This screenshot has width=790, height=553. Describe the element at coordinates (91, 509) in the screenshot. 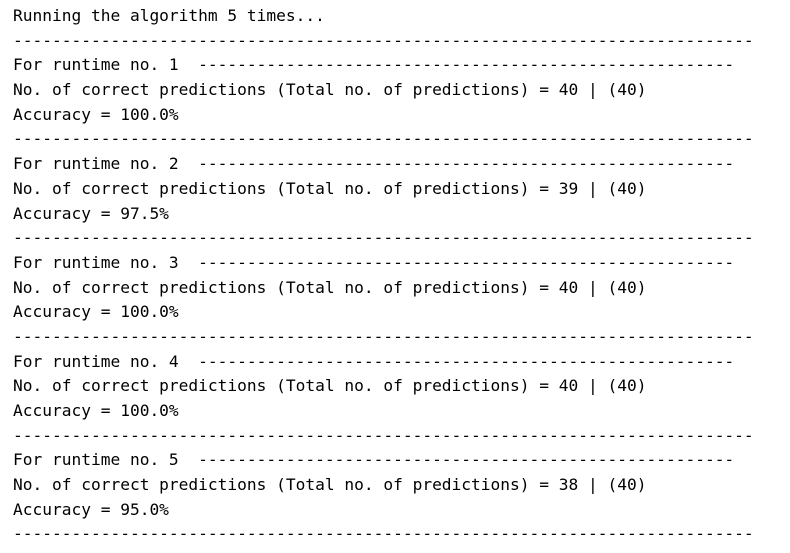

I see `accuracy-line: Accuracy = 95.0%` at that location.